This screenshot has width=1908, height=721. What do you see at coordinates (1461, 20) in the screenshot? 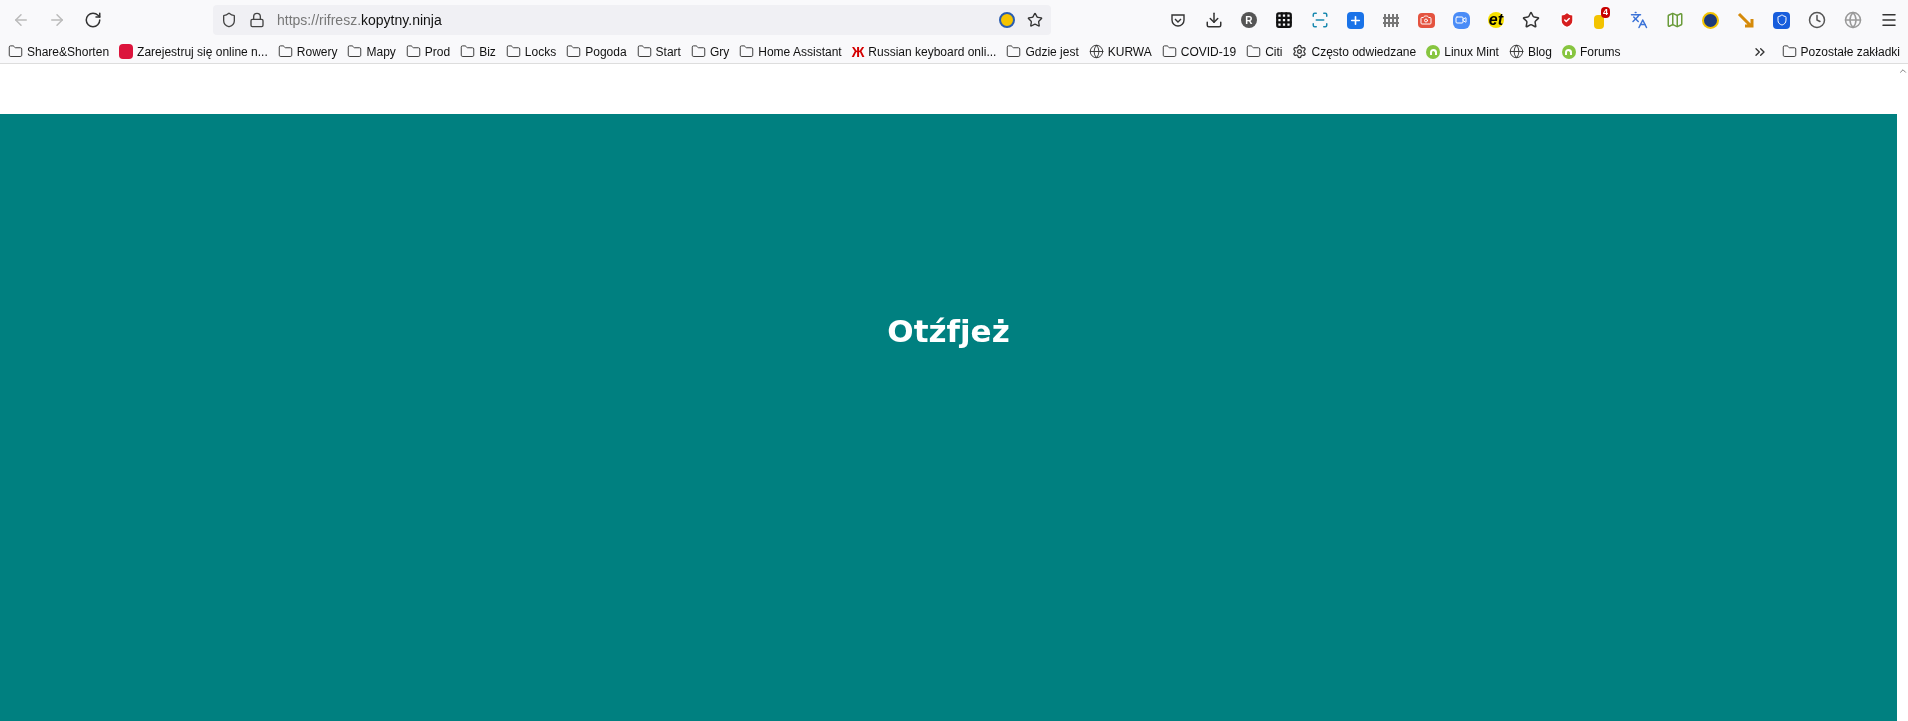
I see `video-camera-icon` at bounding box center [1461, 20].